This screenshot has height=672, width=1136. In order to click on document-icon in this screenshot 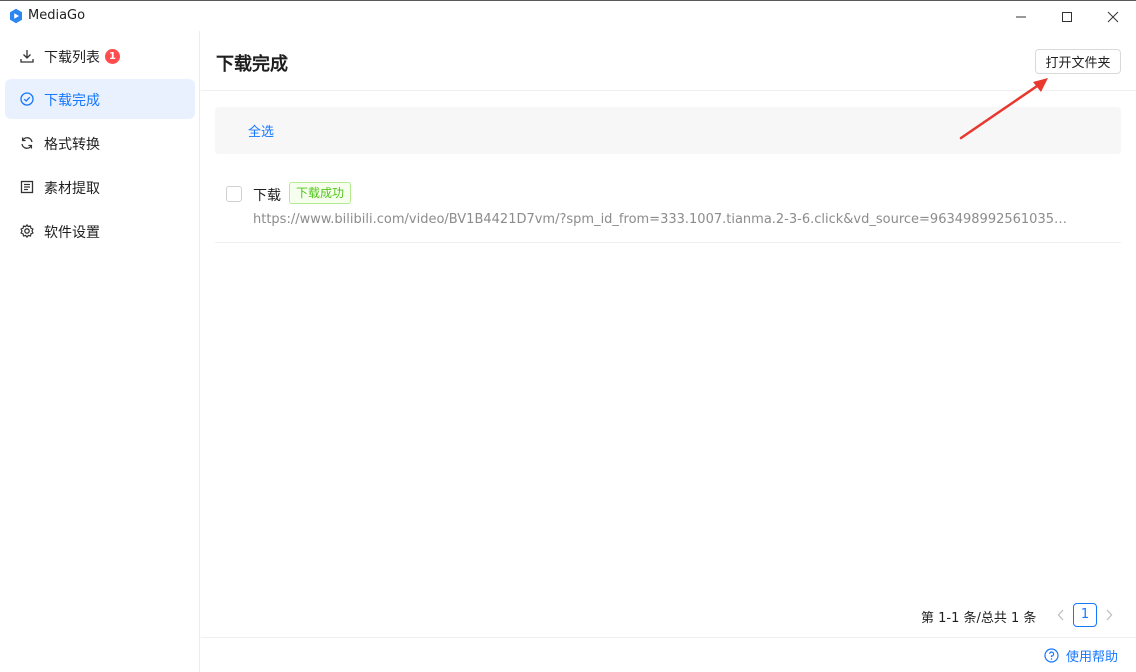, I will do `click(27, 187)`.